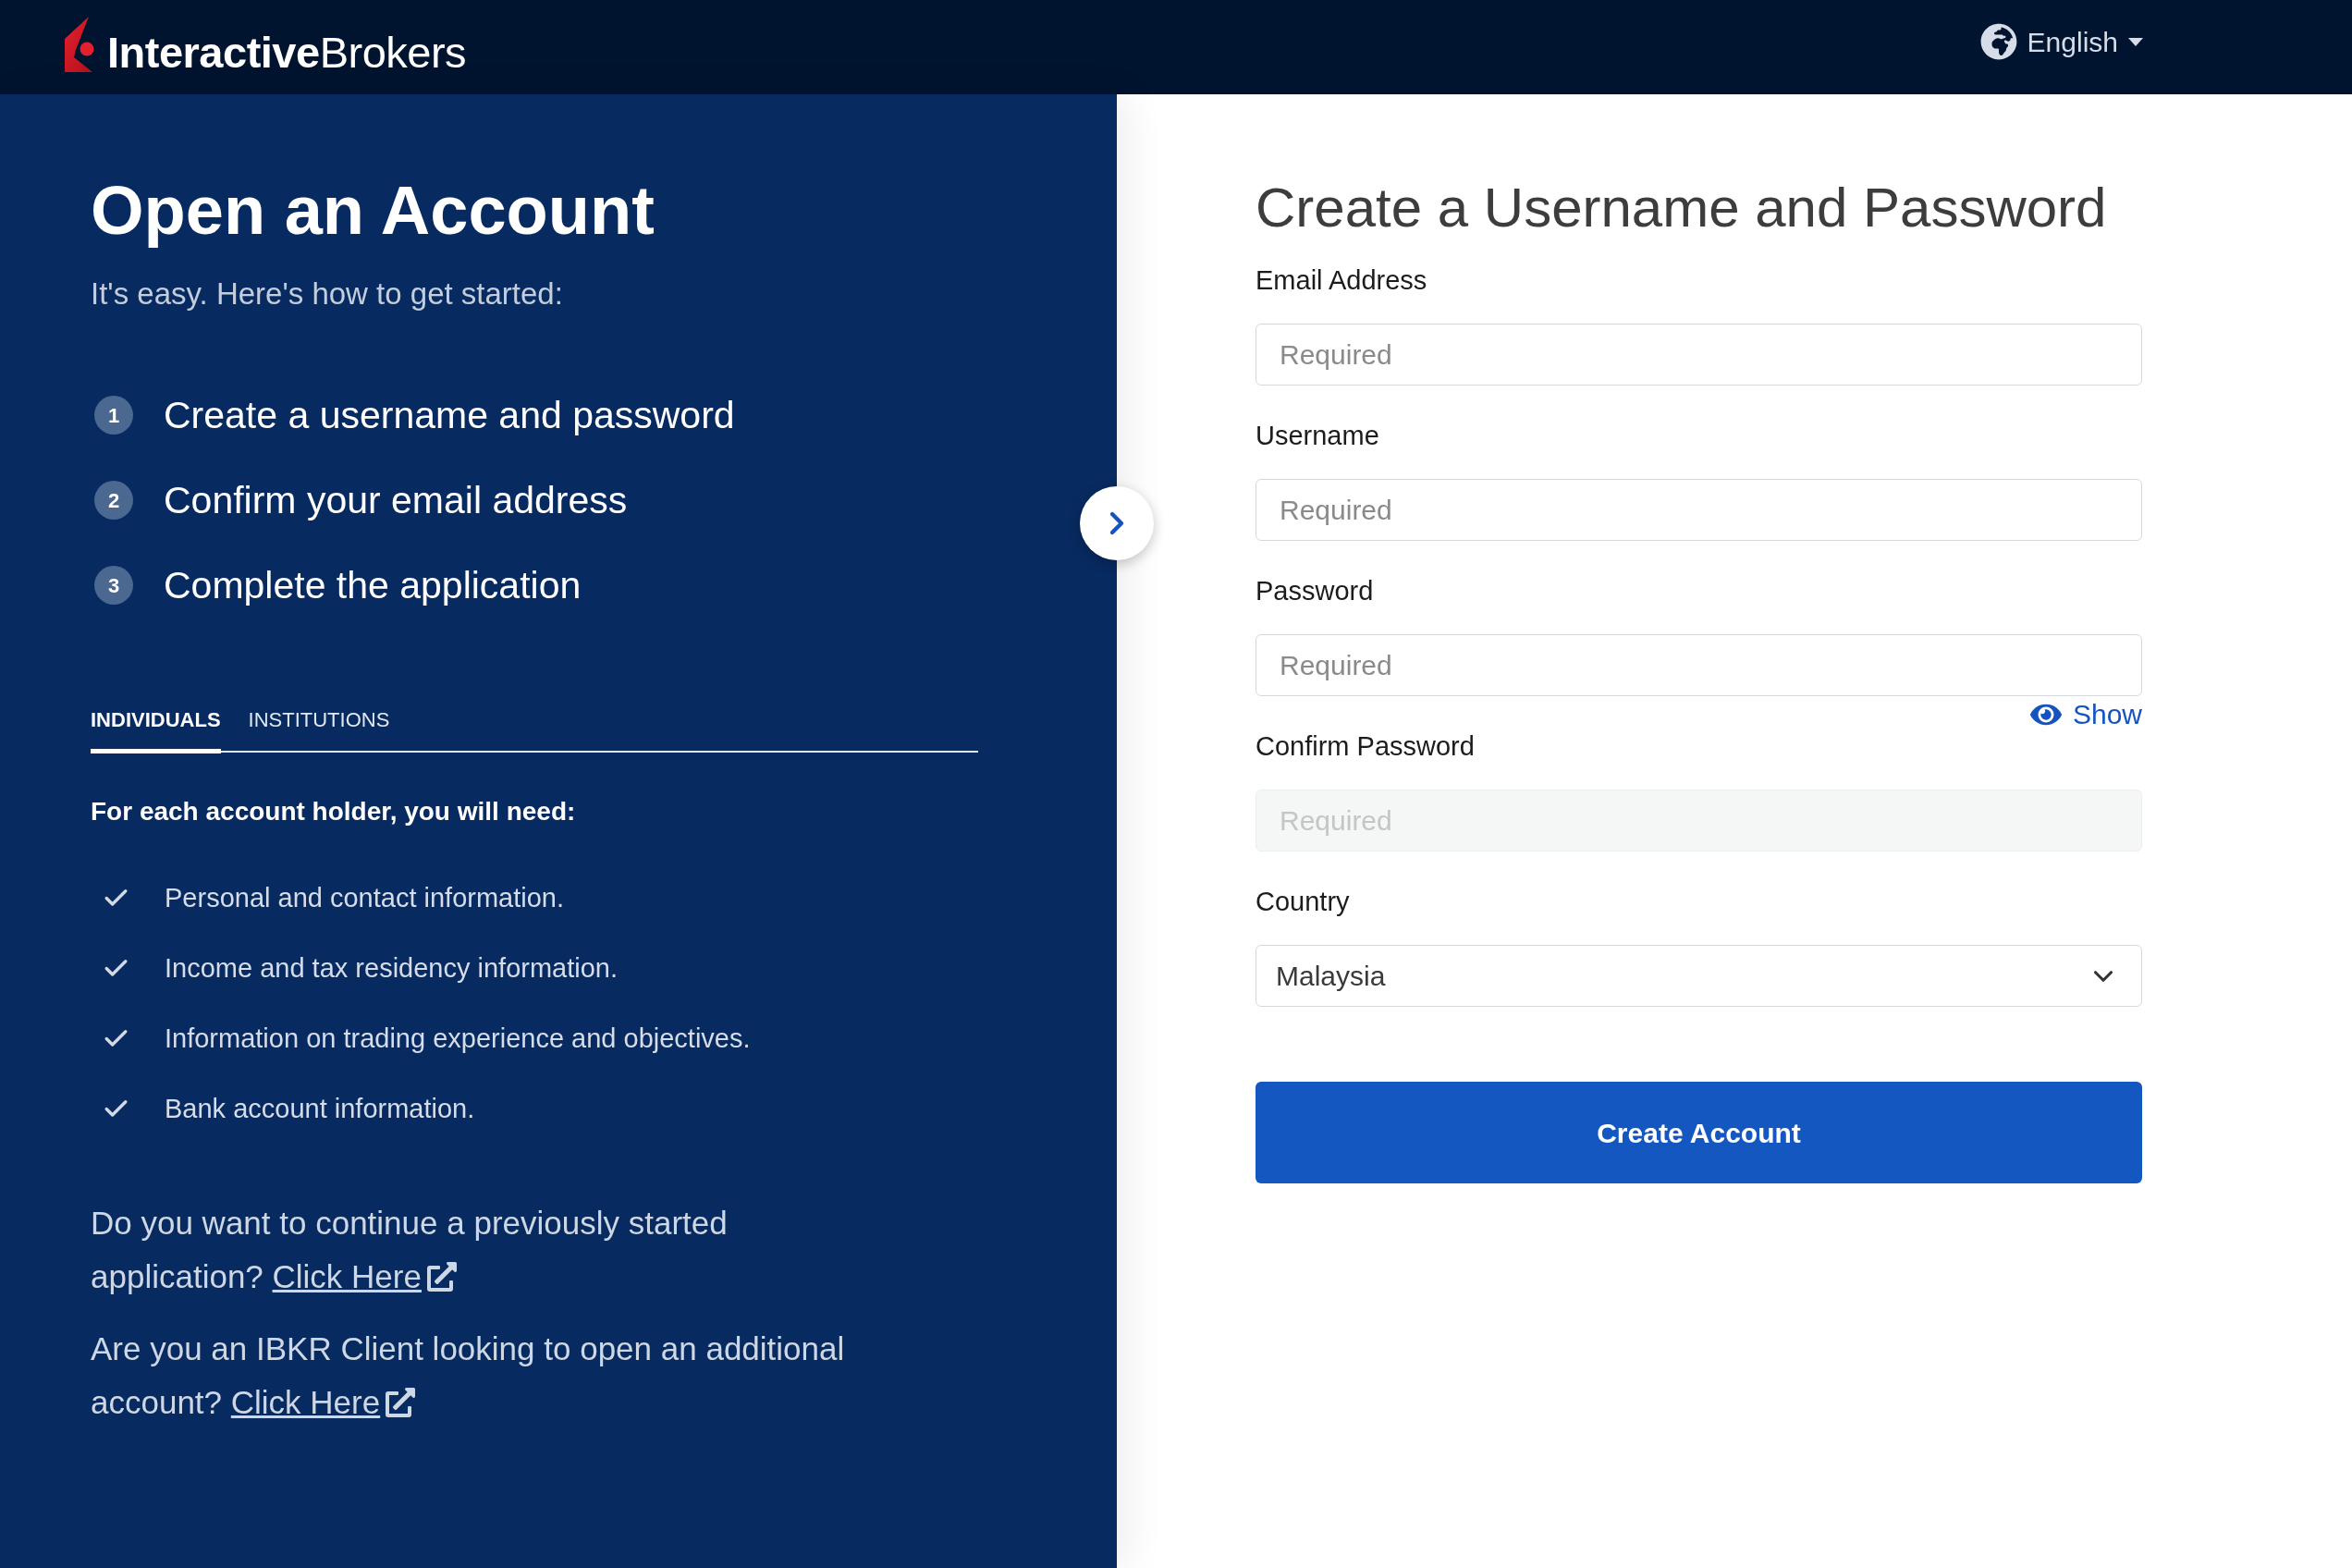 This screenshot has width=2352, height=1568. I want to click on tab: INDIVIDUALS, so click(156, 730).